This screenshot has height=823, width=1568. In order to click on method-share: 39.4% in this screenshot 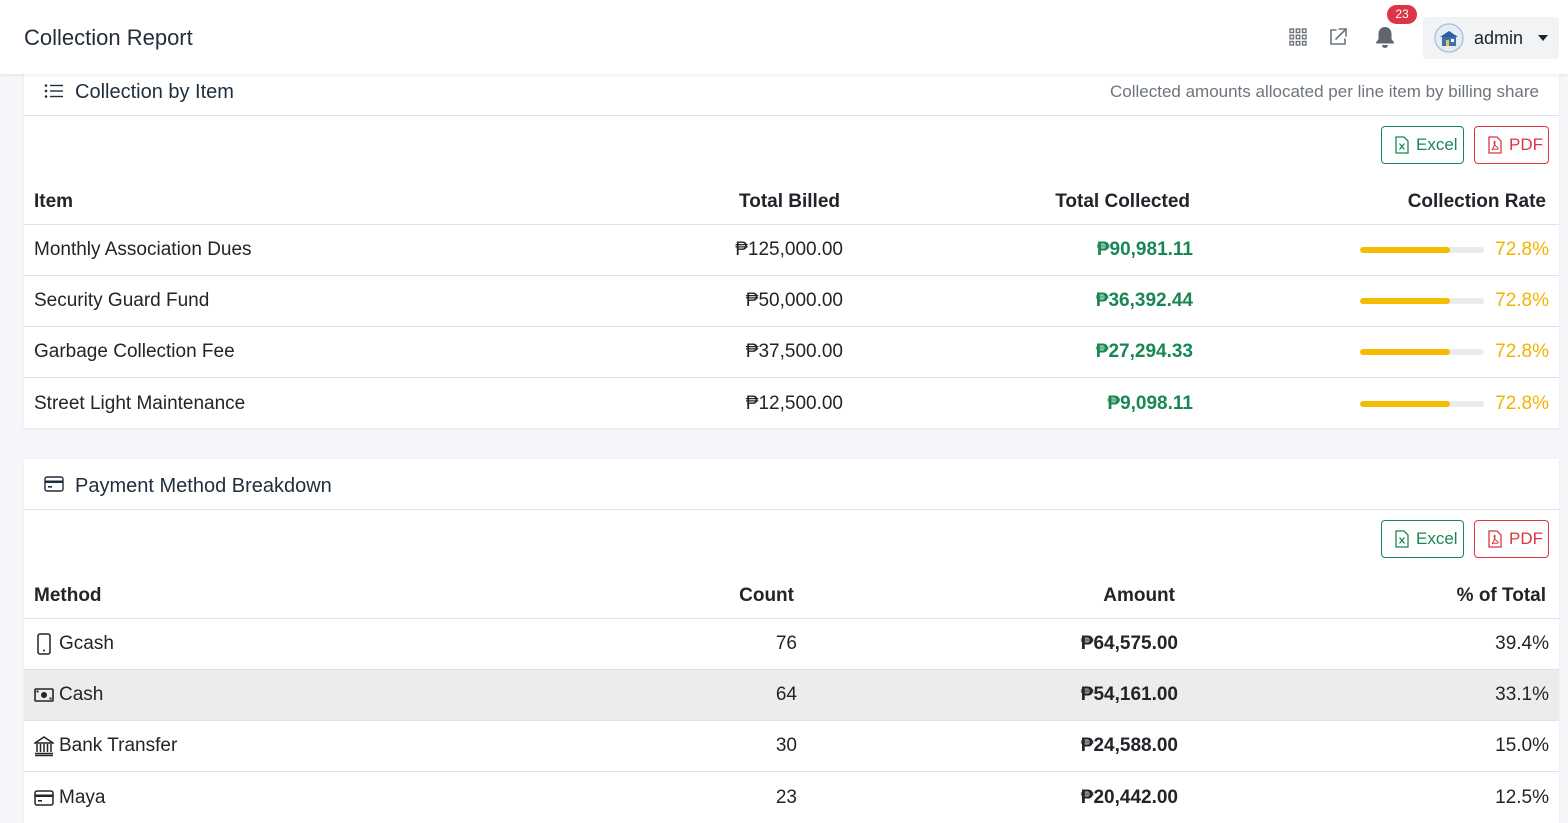, I will do `click(1522, 643)`.